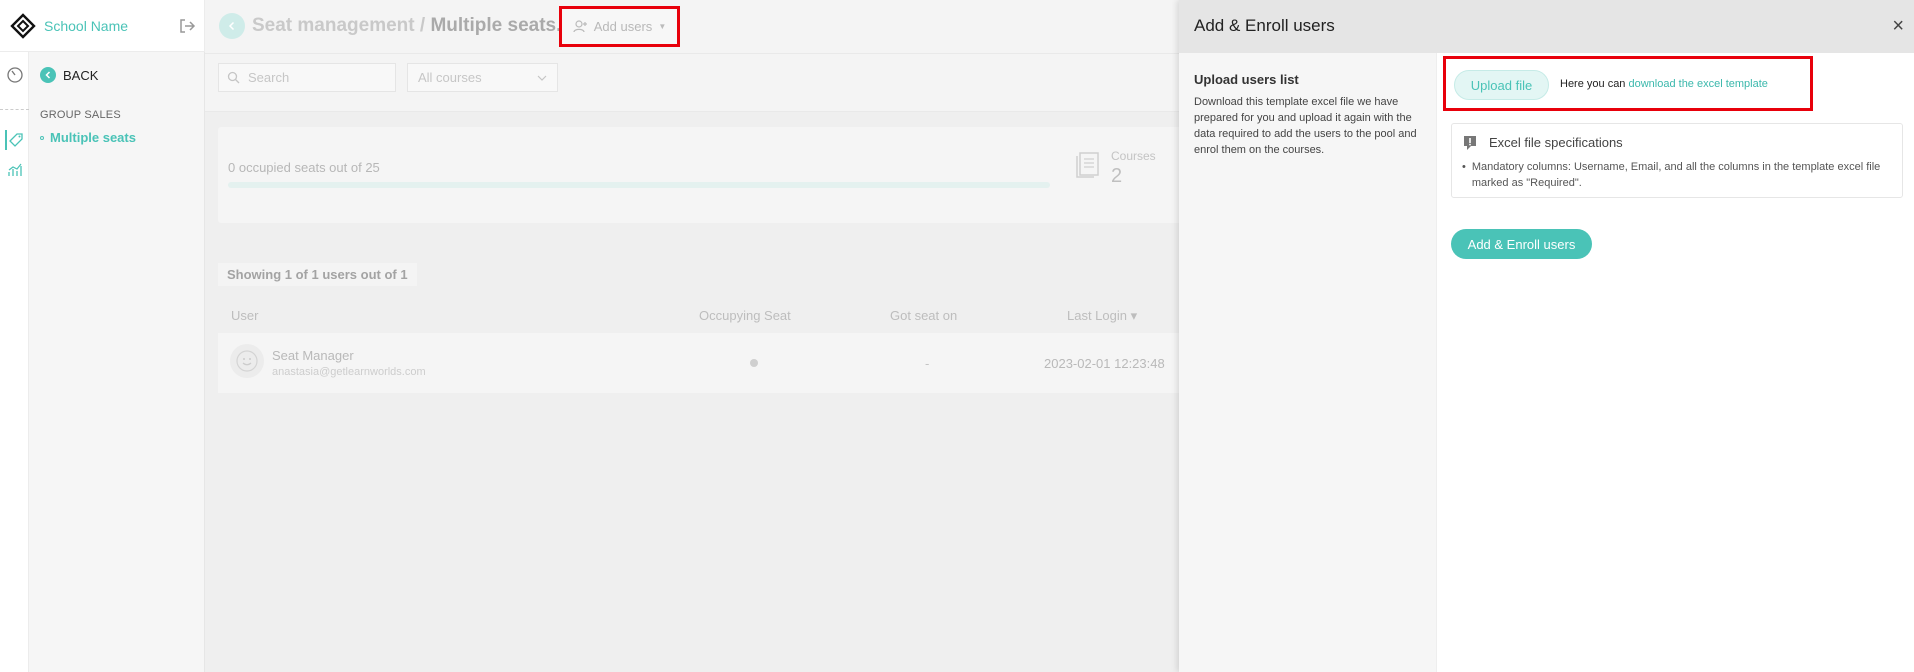 The width and height of the screenshot is (1914, 672). What do you see at coordinates (313, 355) in the screenshot?
I see `user-name: Seat Manager` at bounding box center [313, 355].